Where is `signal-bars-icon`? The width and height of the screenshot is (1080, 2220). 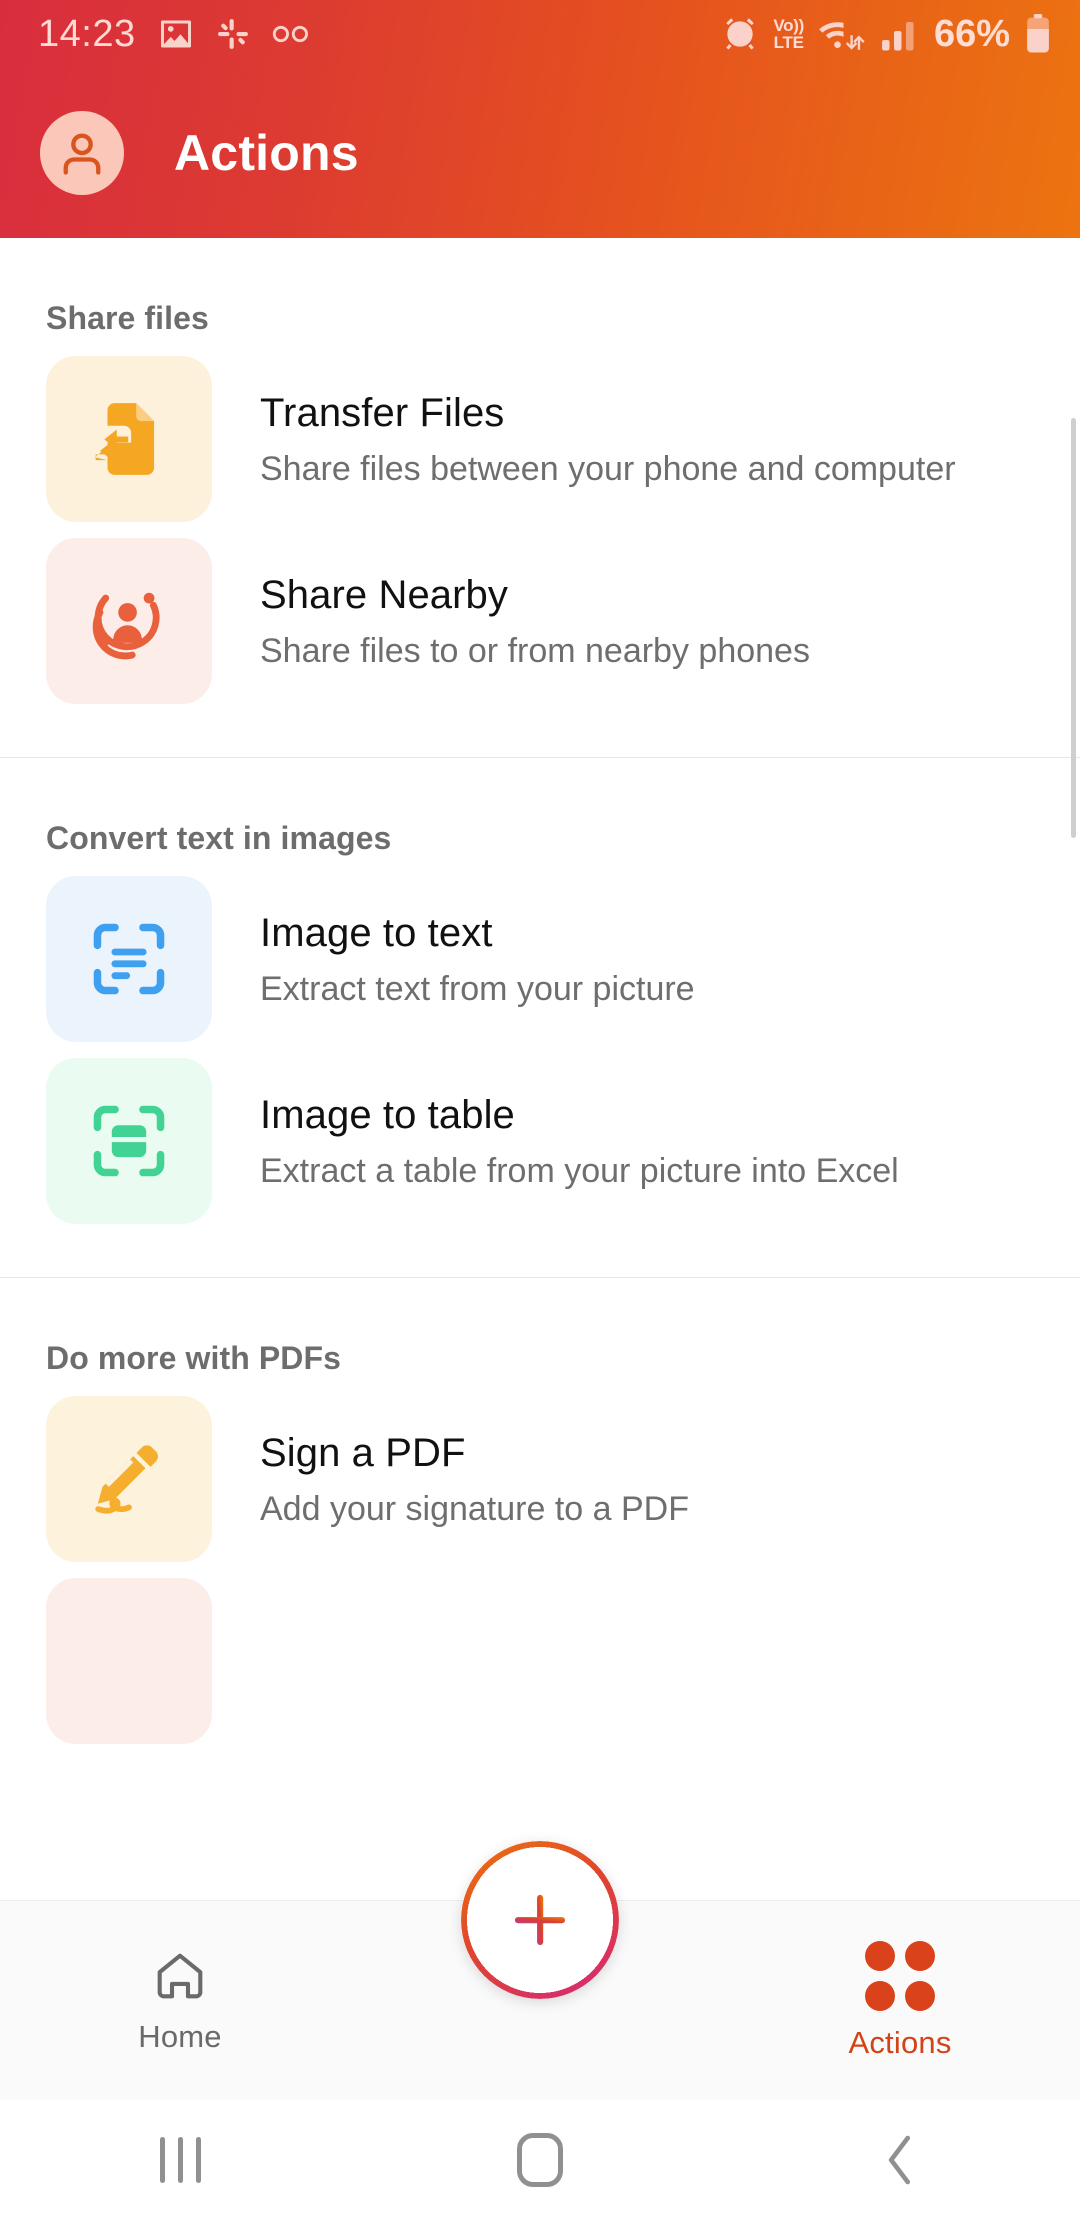
signal-bars-icon is located at coordinates (897, 36).